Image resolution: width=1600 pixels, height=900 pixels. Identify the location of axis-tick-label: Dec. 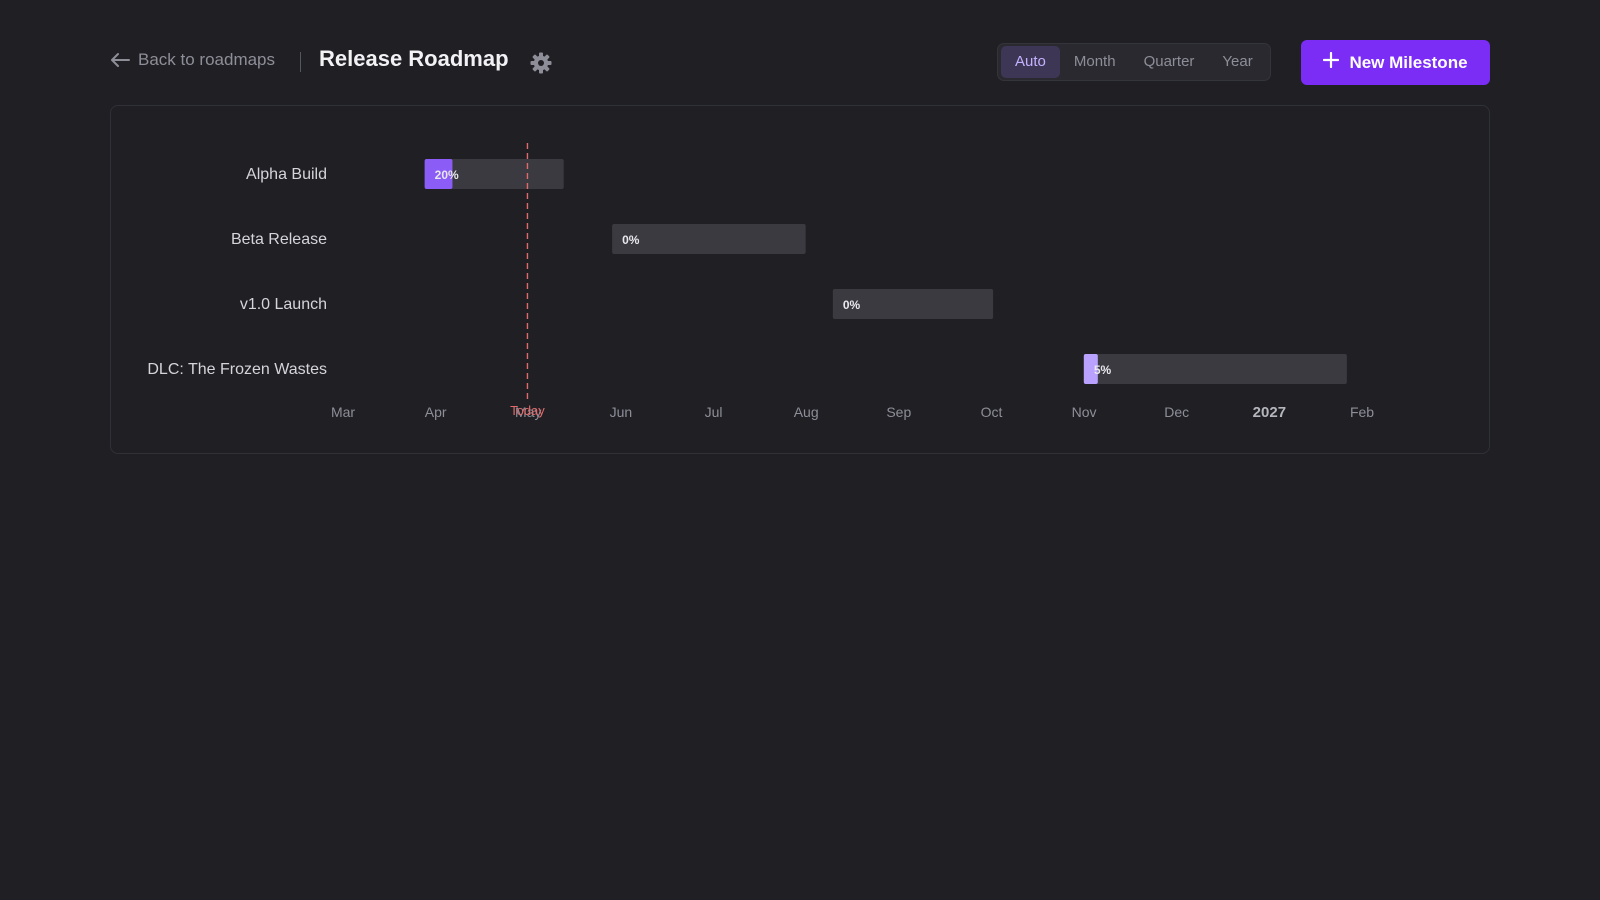
(1176, 412).